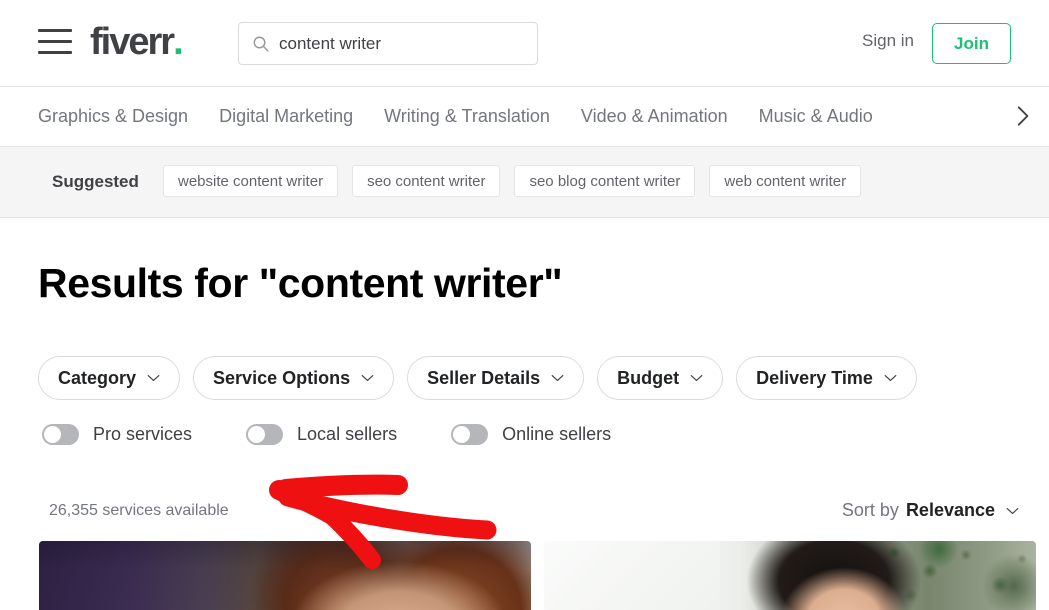 The image size is (1049, 610). I want to click on logo-wordmark: fiverr, so click(132, 42).